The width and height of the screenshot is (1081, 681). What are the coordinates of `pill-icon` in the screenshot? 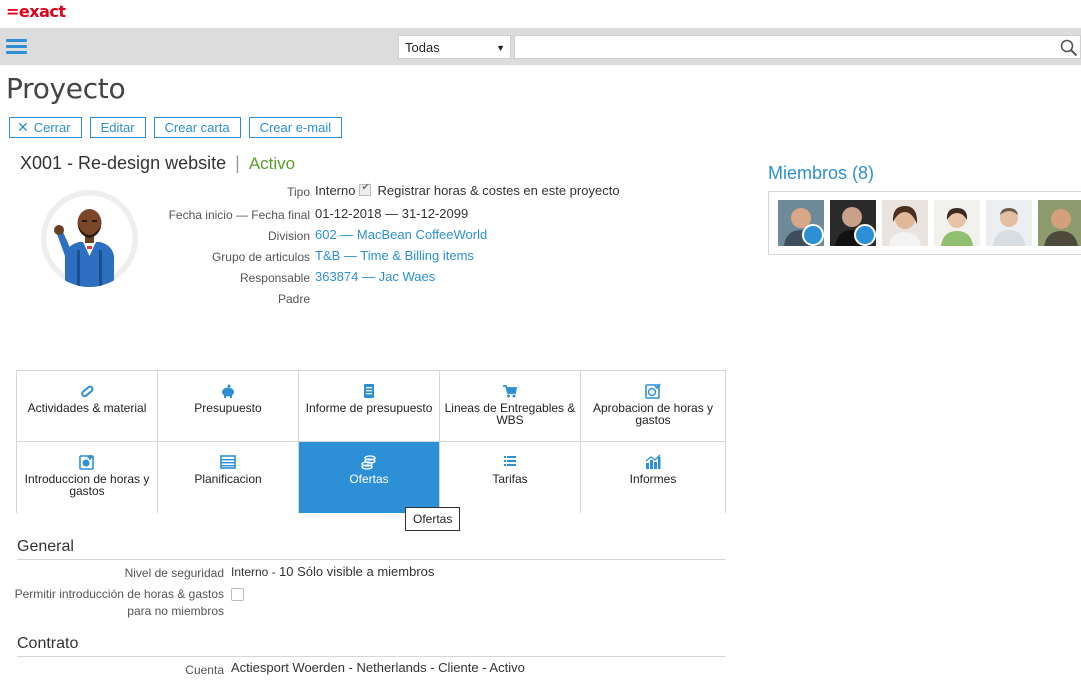 It's located at (87, 391).